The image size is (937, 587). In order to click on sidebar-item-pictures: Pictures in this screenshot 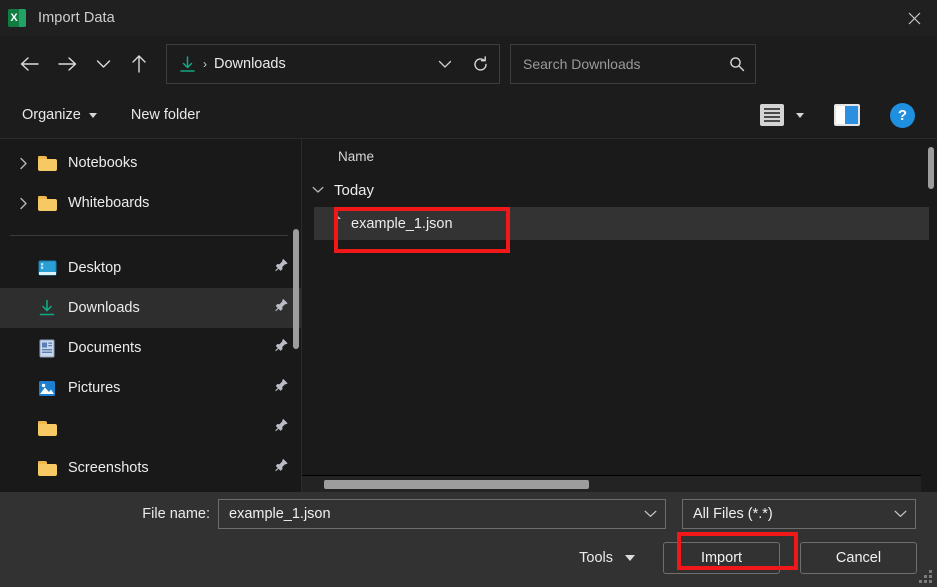, I will do `click(151, 388)`.